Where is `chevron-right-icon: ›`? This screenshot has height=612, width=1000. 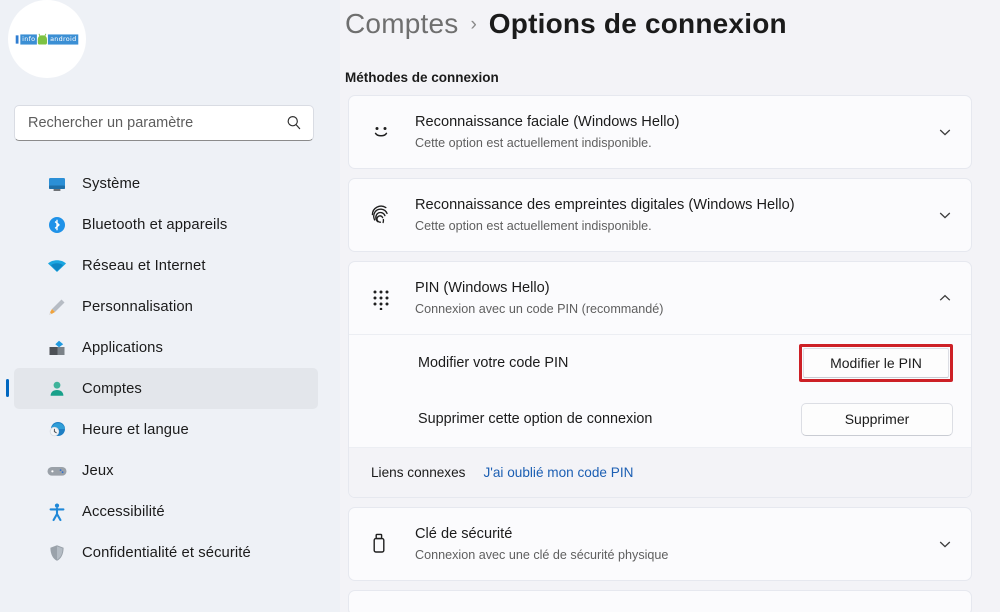
chevron-right-icon: › is located at coordinates (473, 24).